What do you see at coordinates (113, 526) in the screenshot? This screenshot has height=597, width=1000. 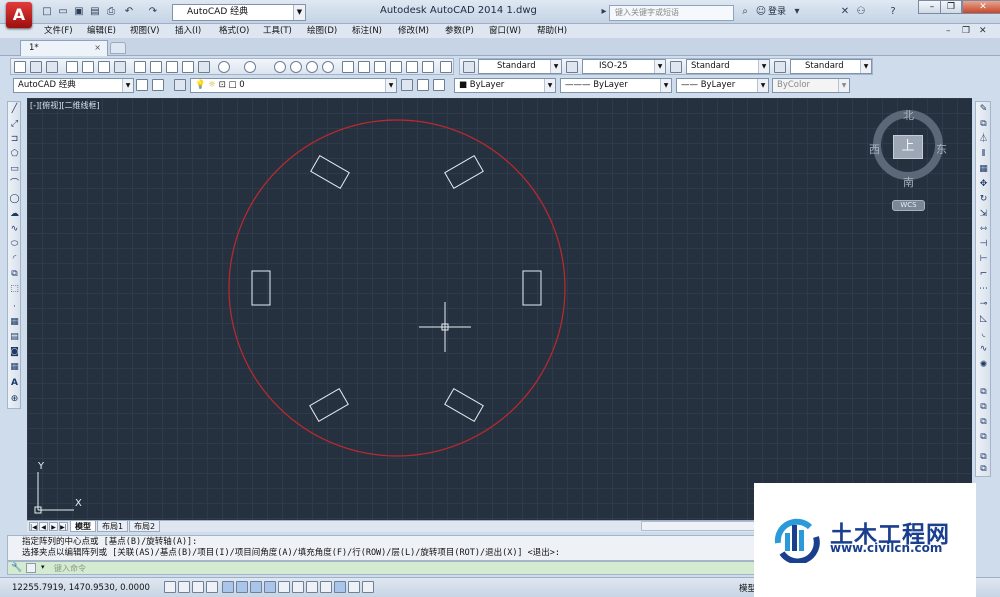 I see `tab-layout1: 布局1` at bounding box center [113, 526].